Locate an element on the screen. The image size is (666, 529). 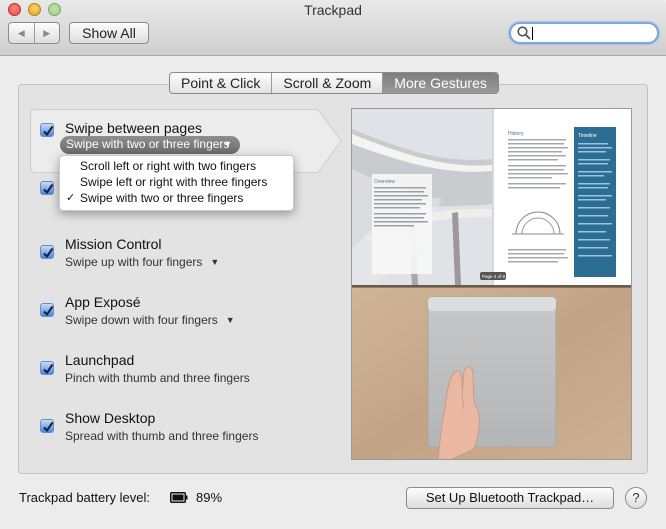
popup-selected-value: Swipe with two or three fingers is located at coordinates (148, 144).